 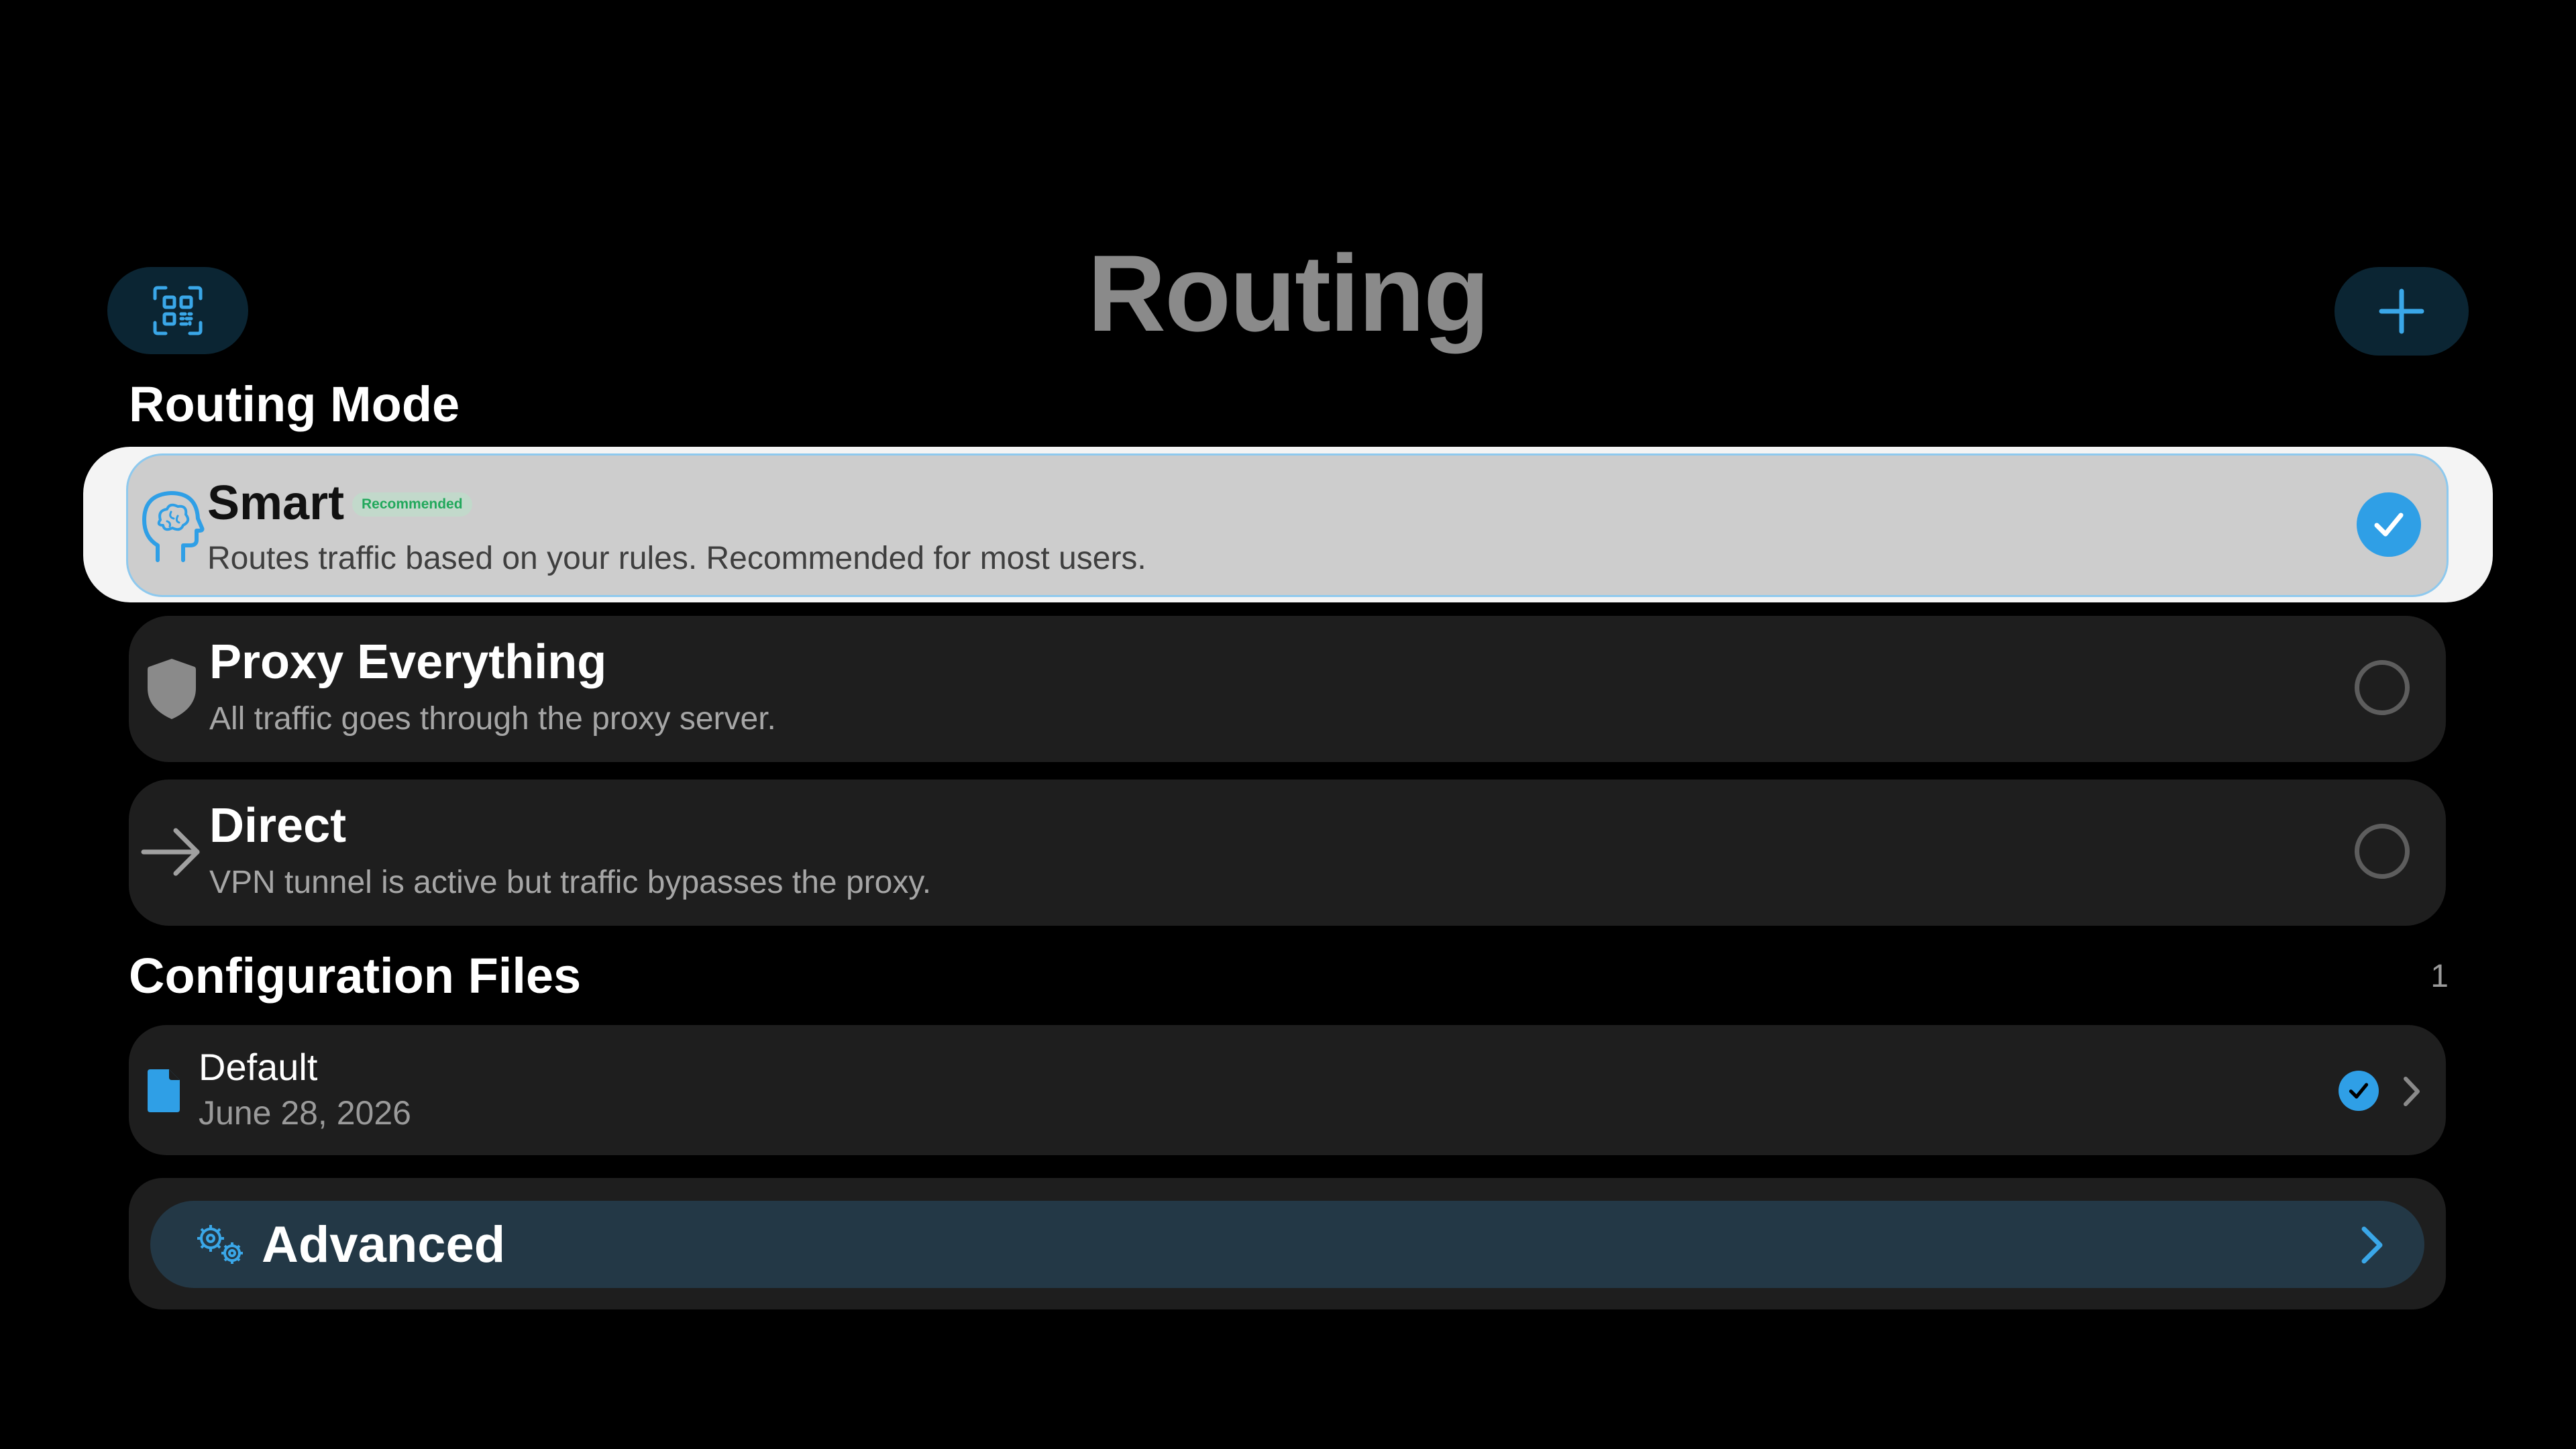 I want to click on add-button, so click(x=2401, y=311).